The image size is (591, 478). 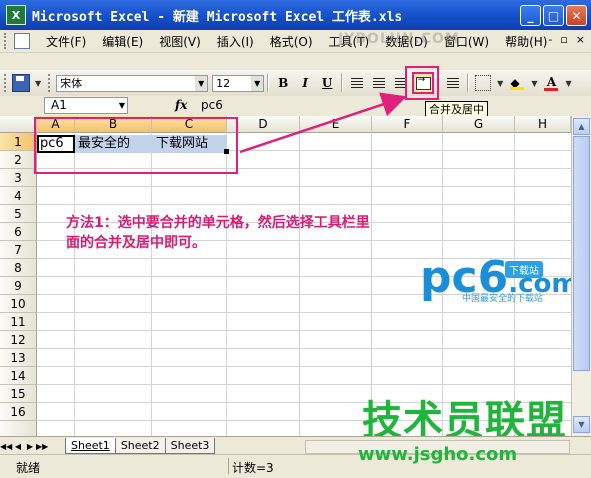 What do you see at coordinates (6, 446) in the screenshot?
I see `first-sheet-icon: ◀◀` at bounding box center [6, 446].